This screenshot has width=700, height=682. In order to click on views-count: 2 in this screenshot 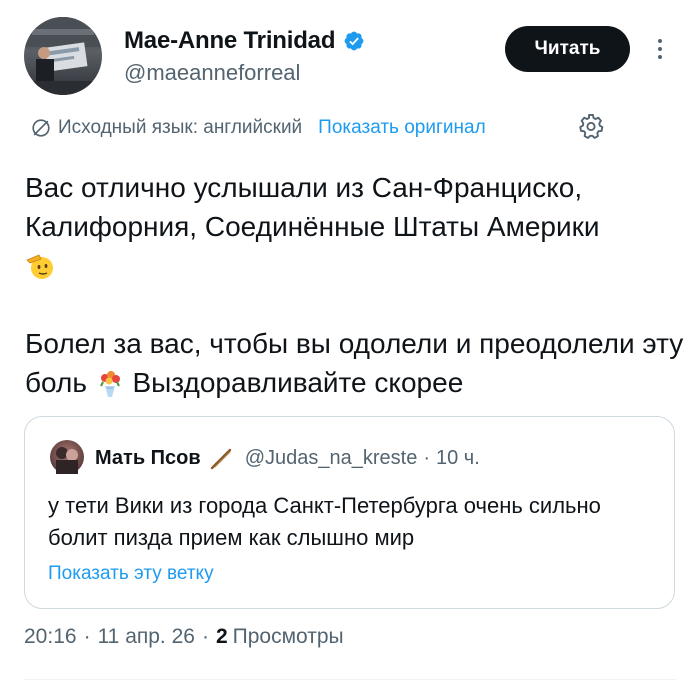, I will do `click(221, 636)`.